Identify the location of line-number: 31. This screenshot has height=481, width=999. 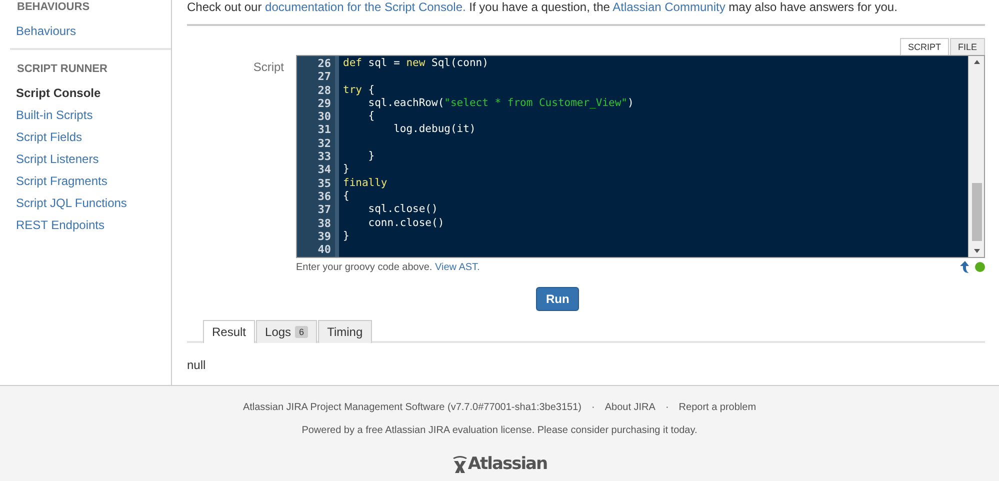
(324, 130).